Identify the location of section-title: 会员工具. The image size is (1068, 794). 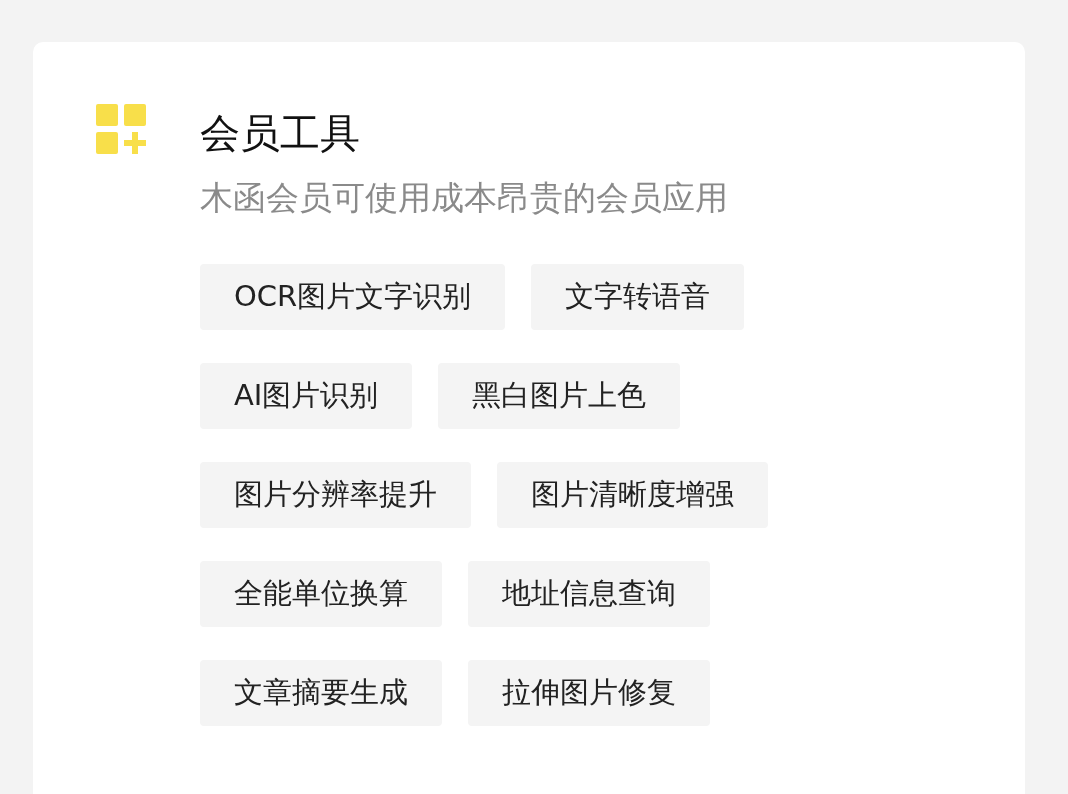
(280, 133).